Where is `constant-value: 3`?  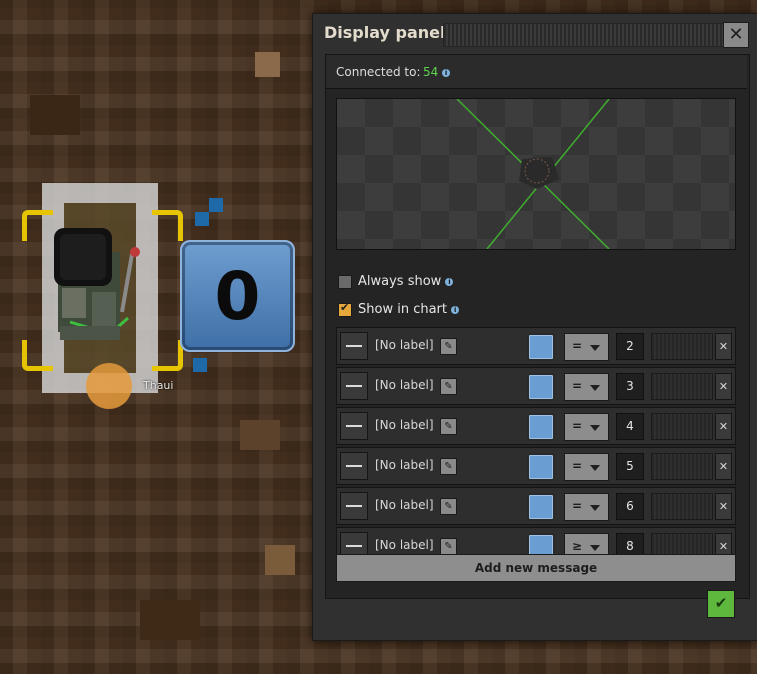
constant-value: 3 is located at coordinates (630, 386).